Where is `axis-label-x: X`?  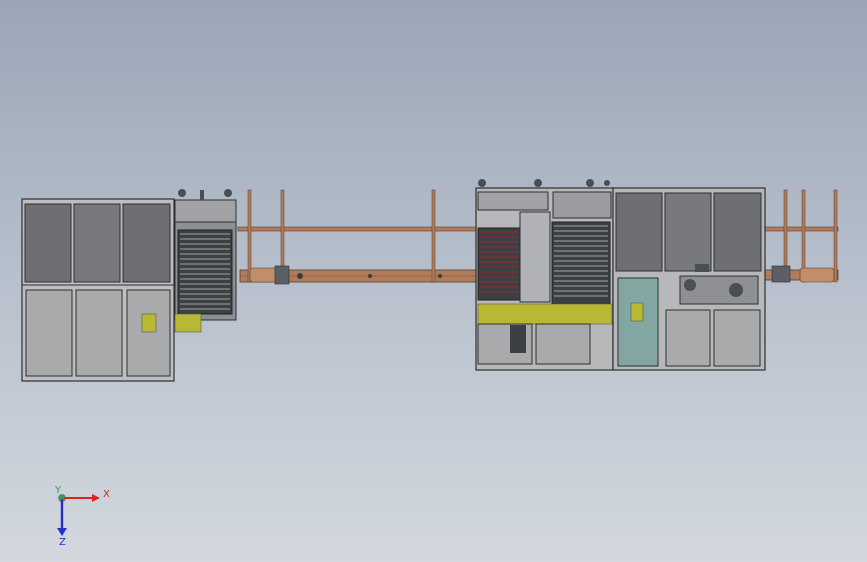
axis-label-x: X is located at coordinates (106, 494).